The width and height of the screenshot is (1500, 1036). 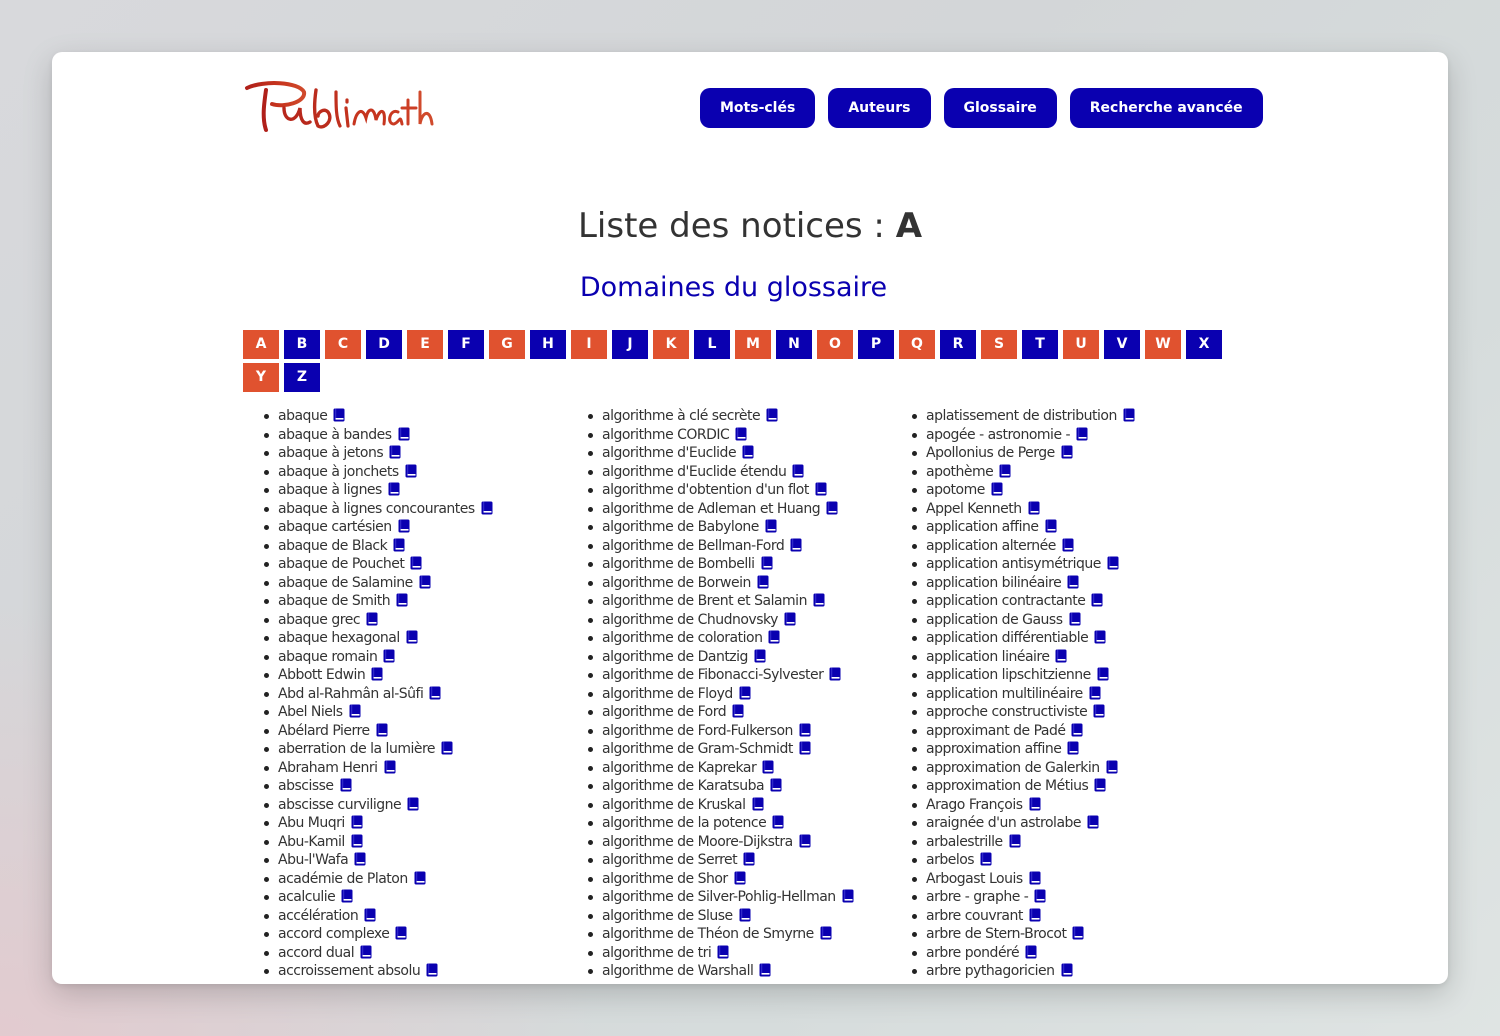 What do you see at coordinates (1007, 638) in the screenshot?
I see `glossary-term-link: application différentiable` at bounding box center [1007, 638].